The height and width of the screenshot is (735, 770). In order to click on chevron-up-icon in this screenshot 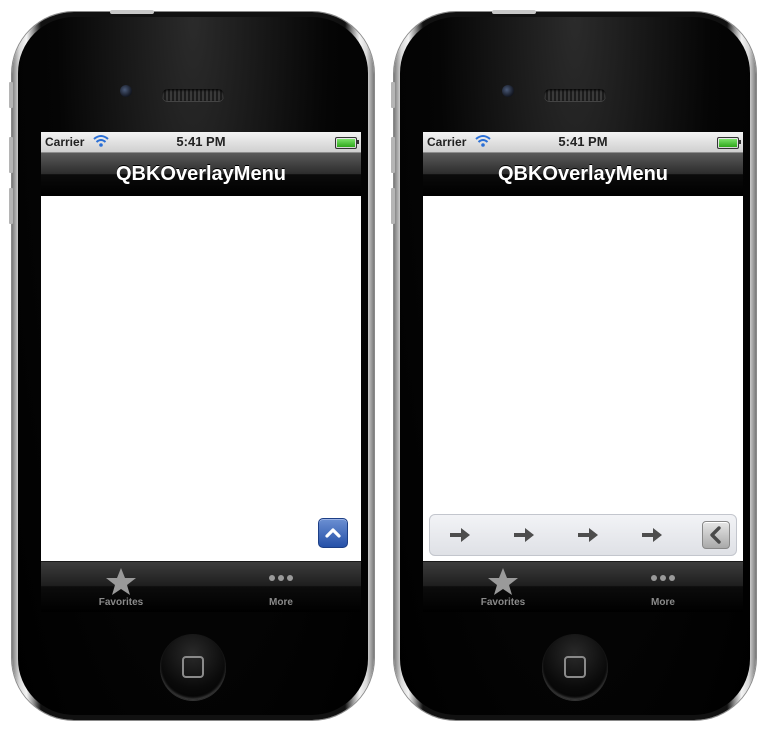, I will do `click(333, 533)`.